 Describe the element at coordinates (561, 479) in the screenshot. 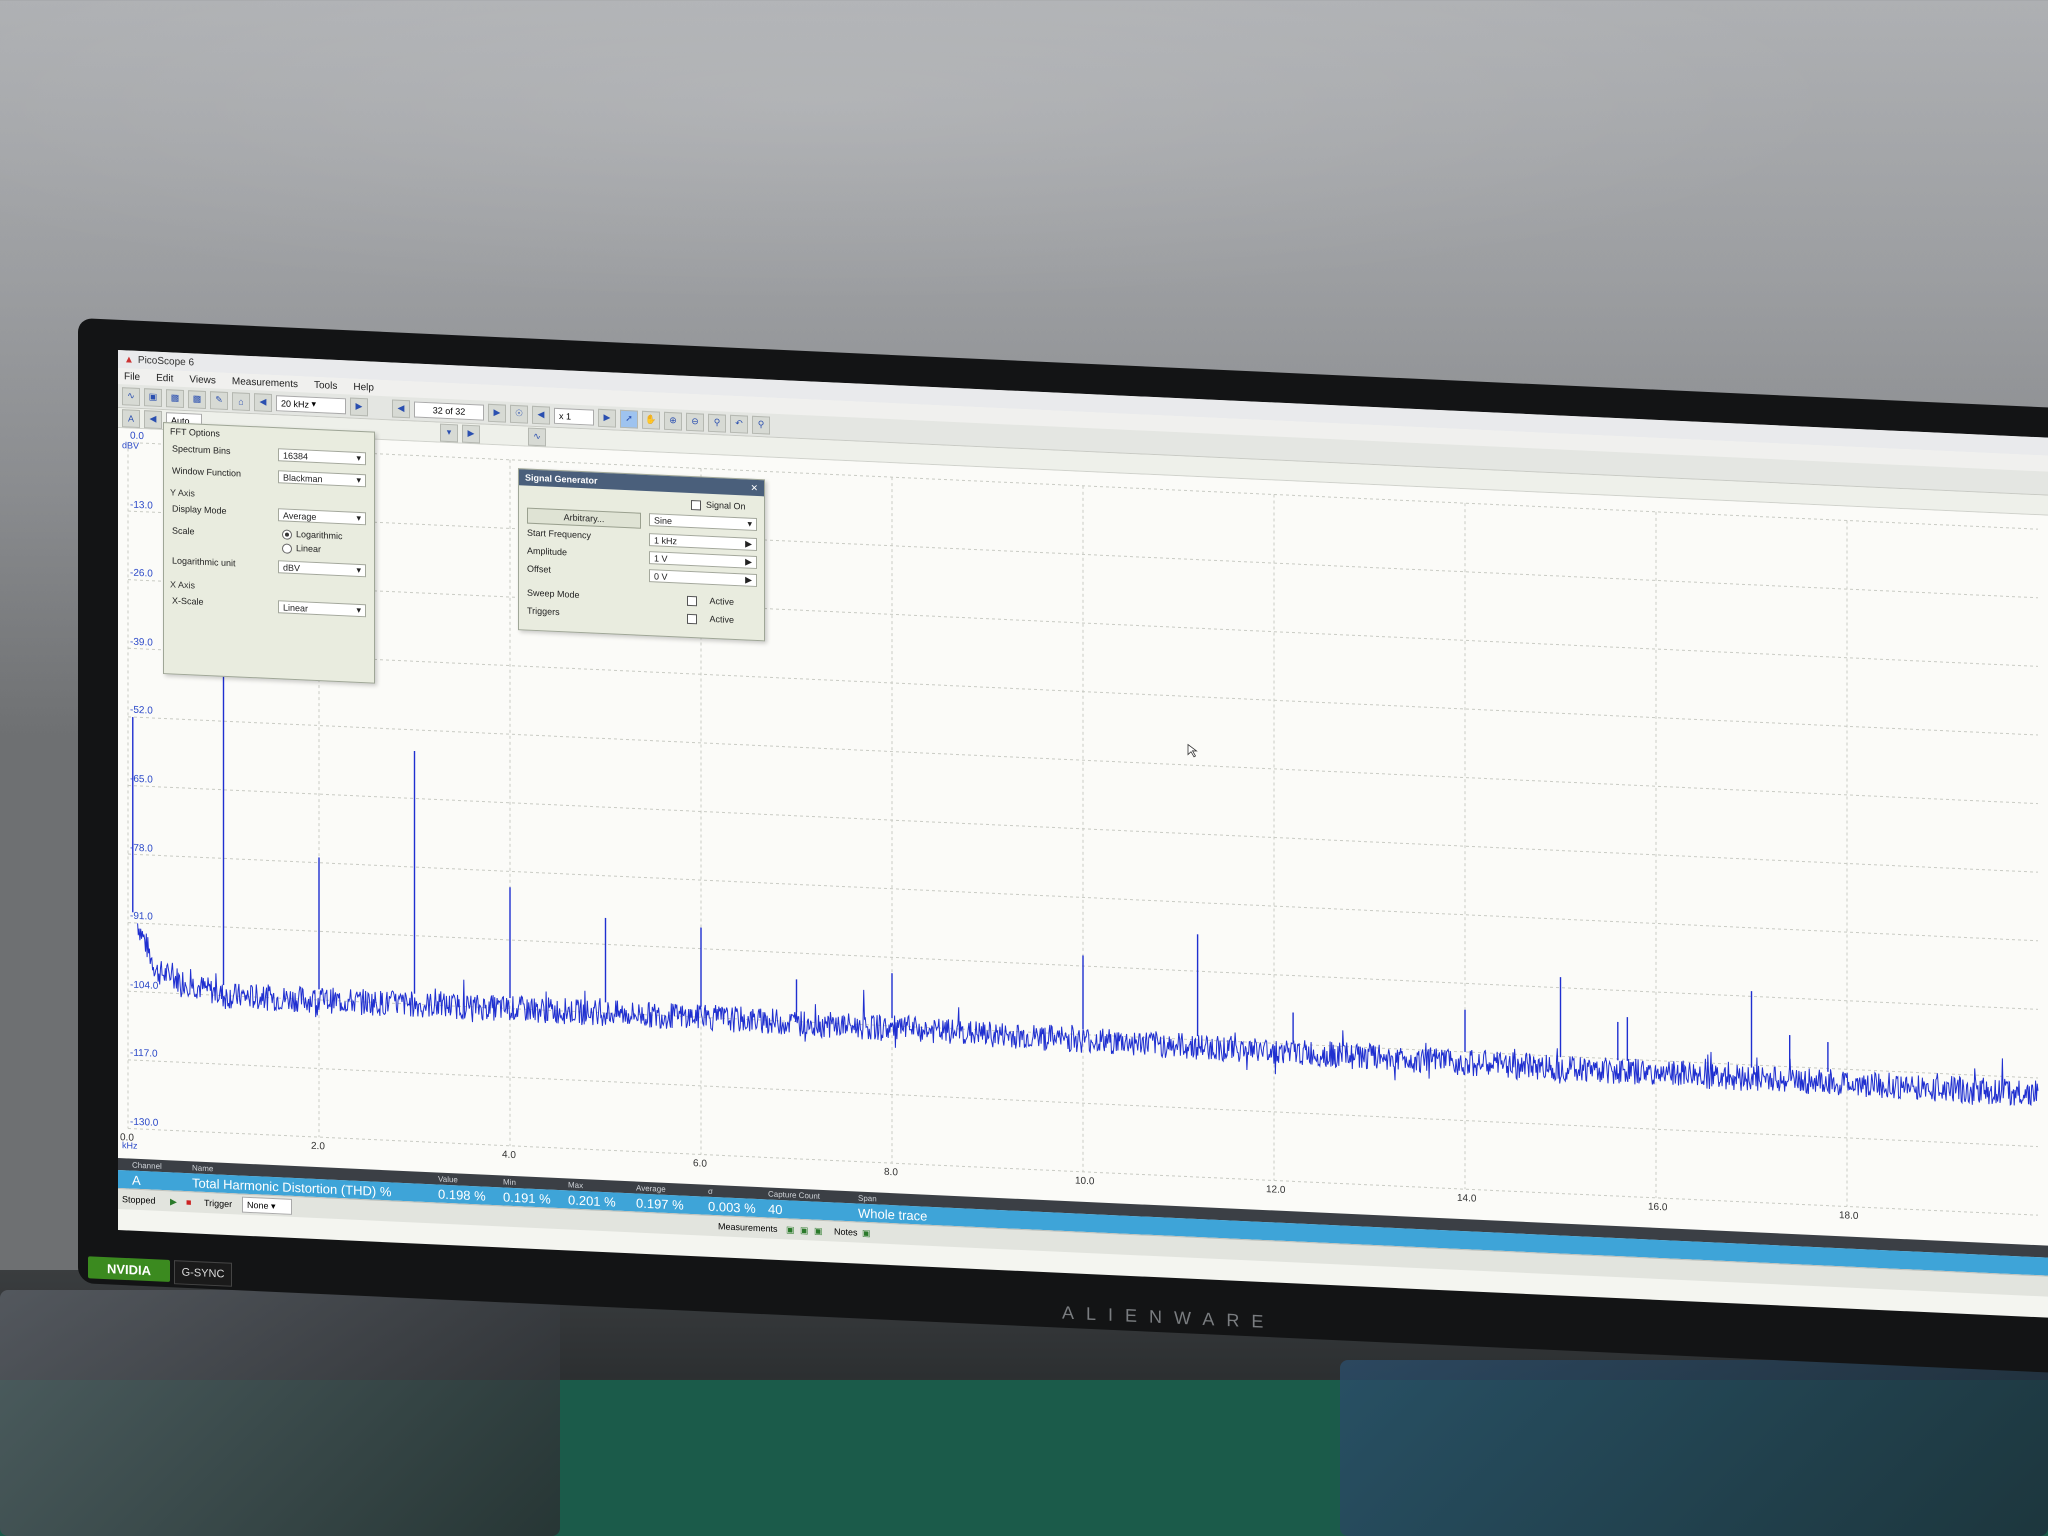

I see `signal-generator-title: Signal Generator` at that location.